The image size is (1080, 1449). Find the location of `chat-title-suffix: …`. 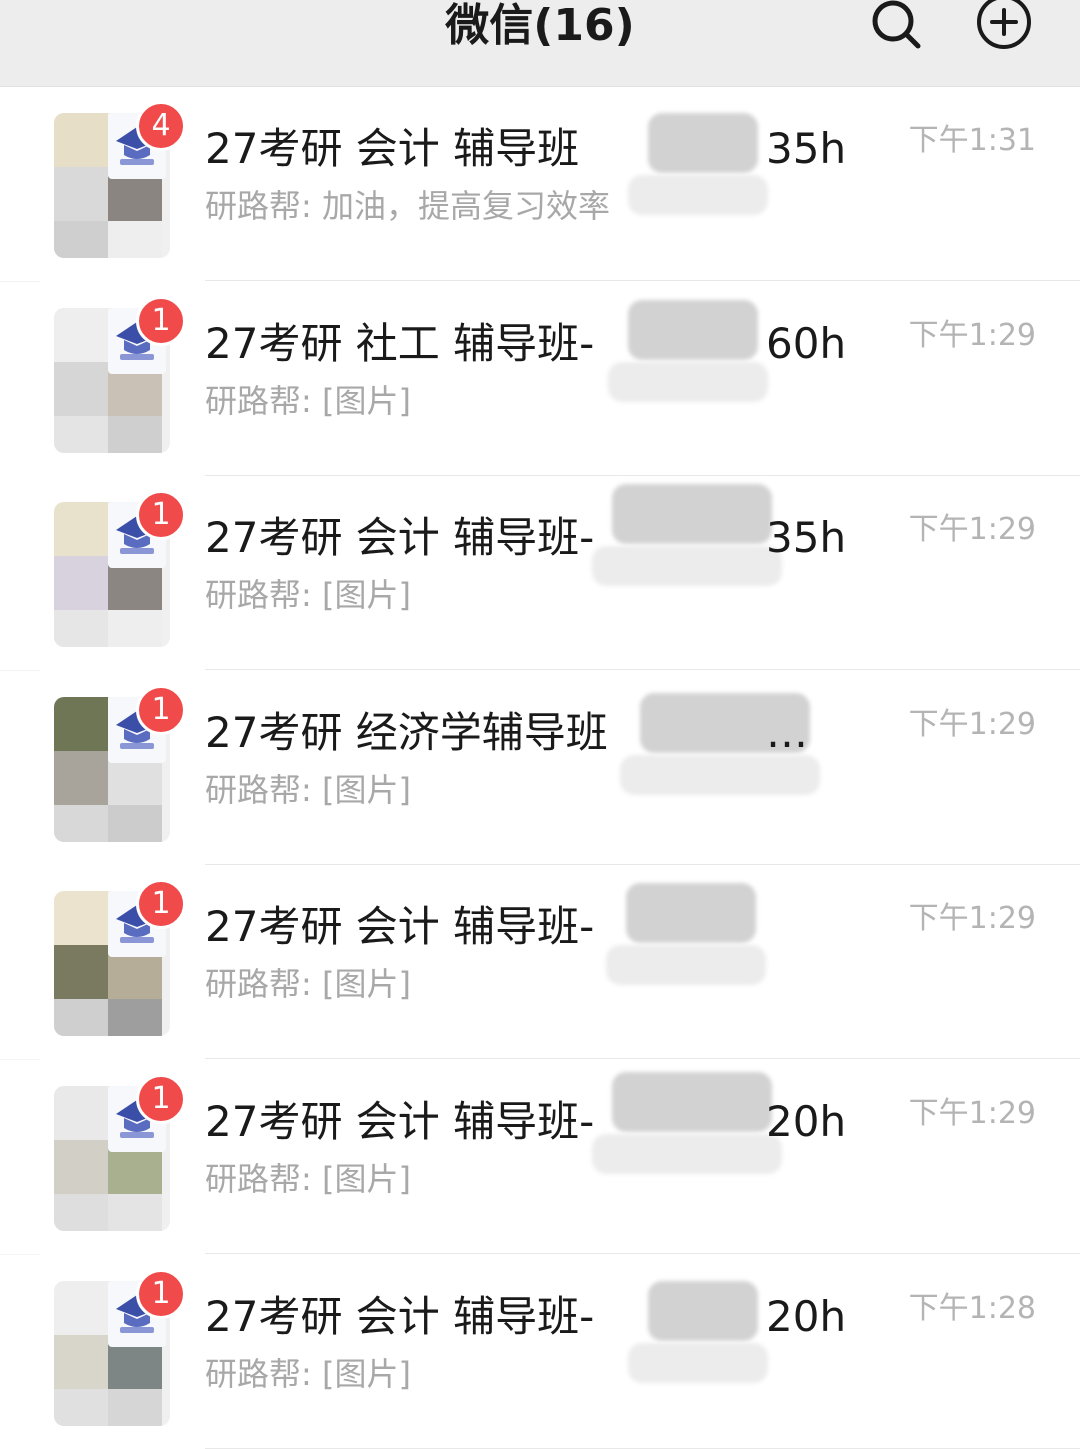

chat-title-suffix: … is located at coordinates (787, 732).